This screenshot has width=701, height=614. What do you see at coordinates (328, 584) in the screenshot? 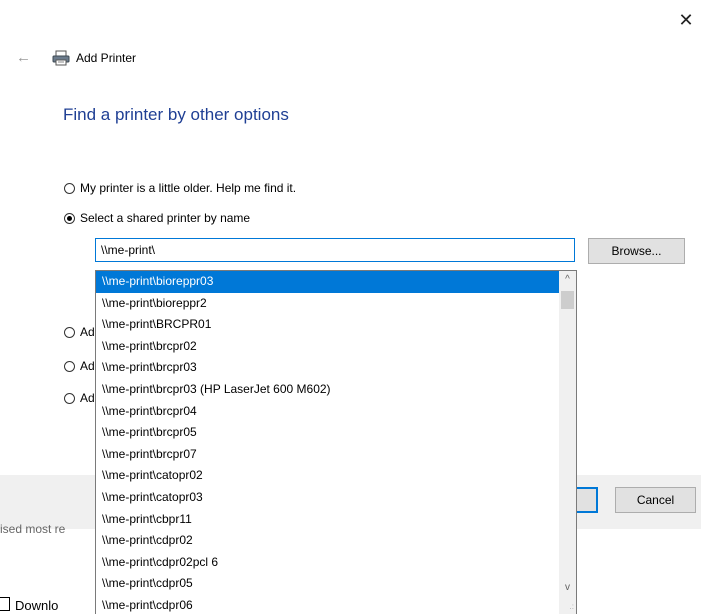
I see `suggestion-item: \\me-print\cdpr05` at bounding box center [328, 584].